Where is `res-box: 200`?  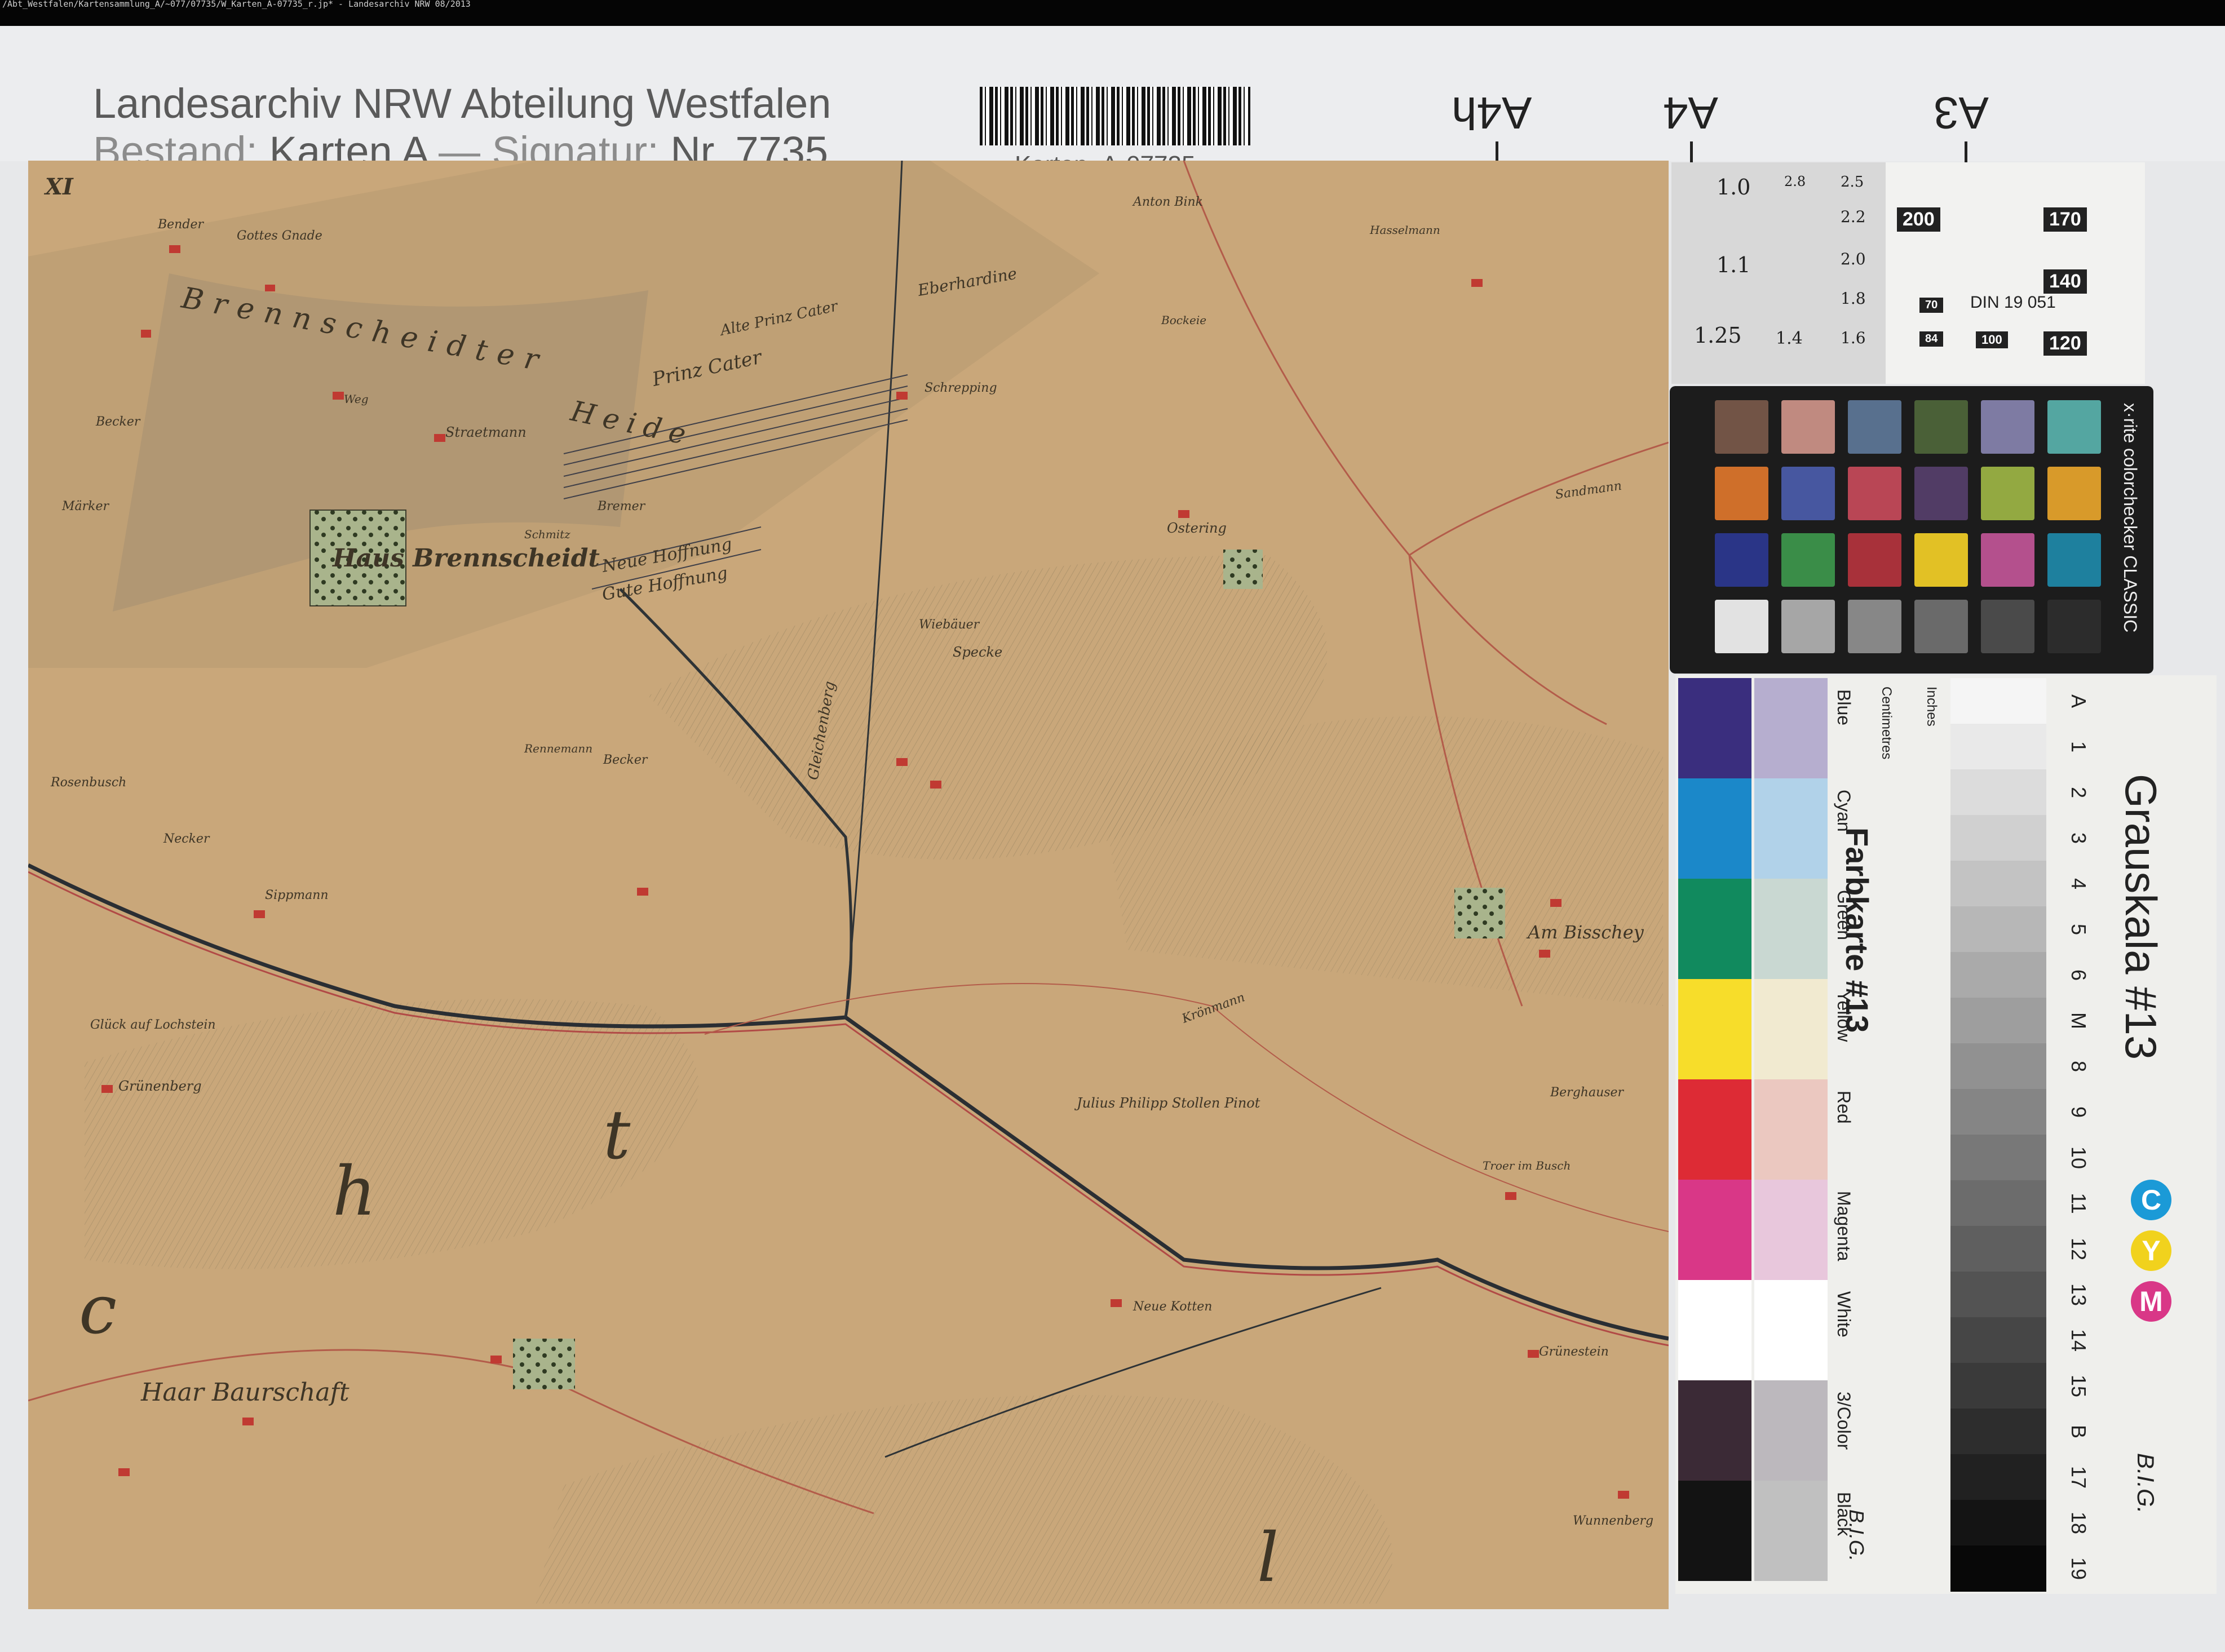
res-box: 200 is located at coordinates (1918, 219).